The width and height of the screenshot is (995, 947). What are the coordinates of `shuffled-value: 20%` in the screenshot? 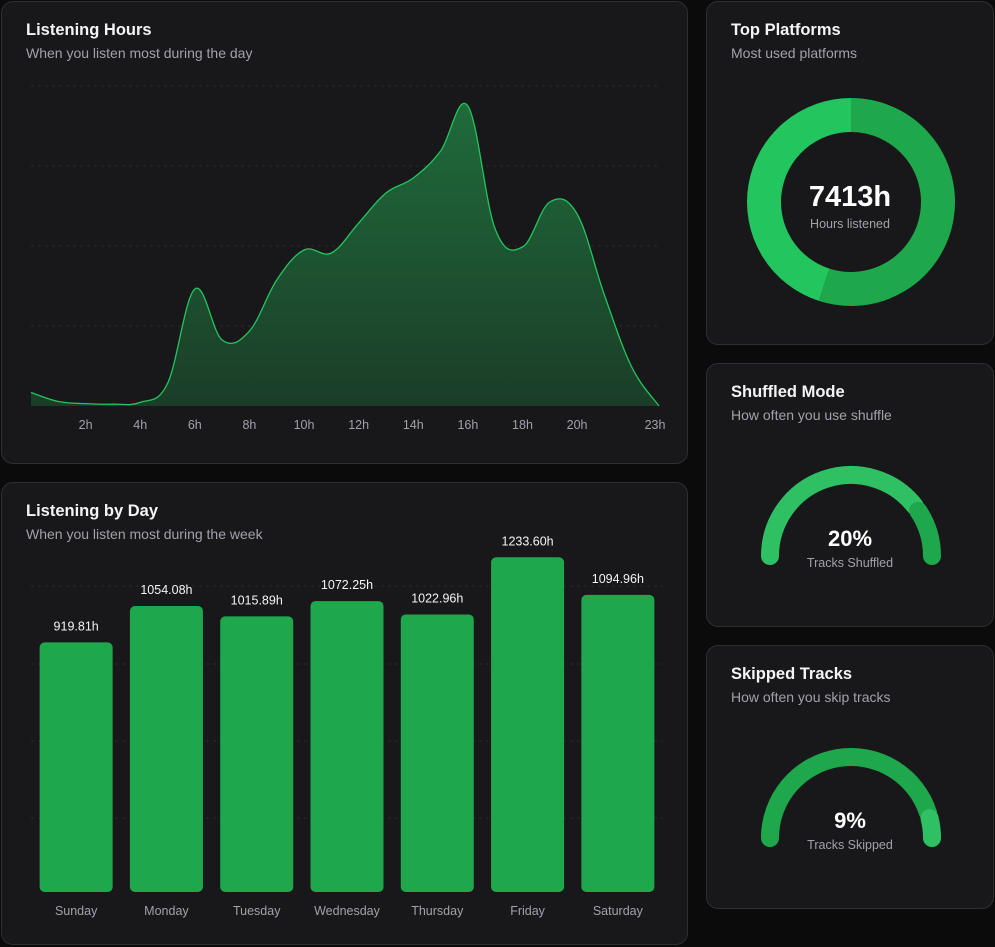 It's located at (850, 538).